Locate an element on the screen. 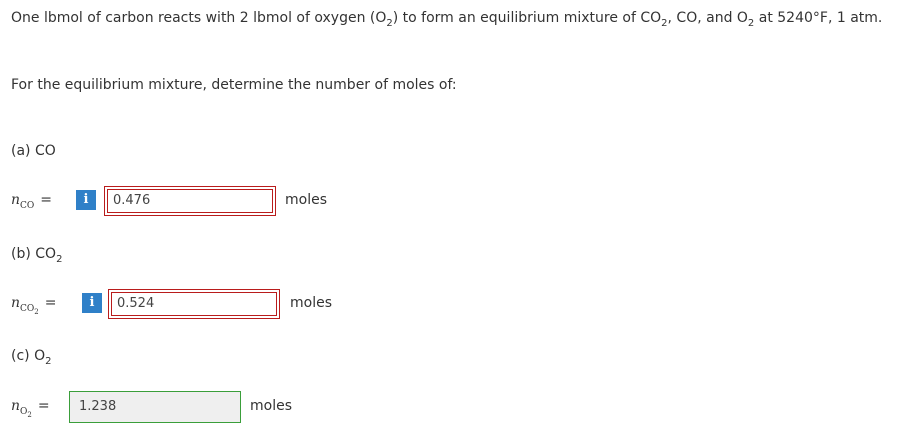 This screenshot has height=434, width=909. answer-value: 0.524 is located at coordinates (194, 304).